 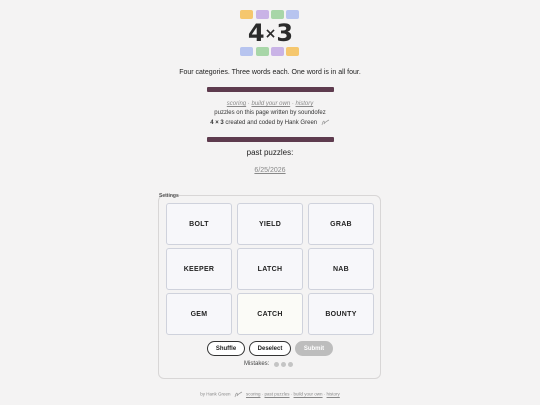 I want to click on footer-build-link: build your own, so click(x=308, y=394).